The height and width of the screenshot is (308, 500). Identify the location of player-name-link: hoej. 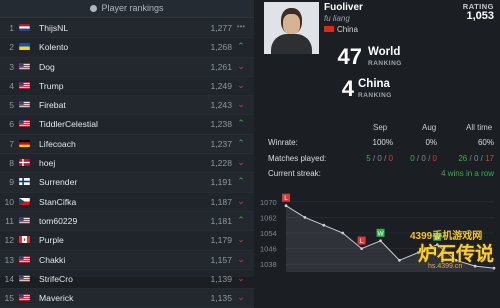
(47, 163).